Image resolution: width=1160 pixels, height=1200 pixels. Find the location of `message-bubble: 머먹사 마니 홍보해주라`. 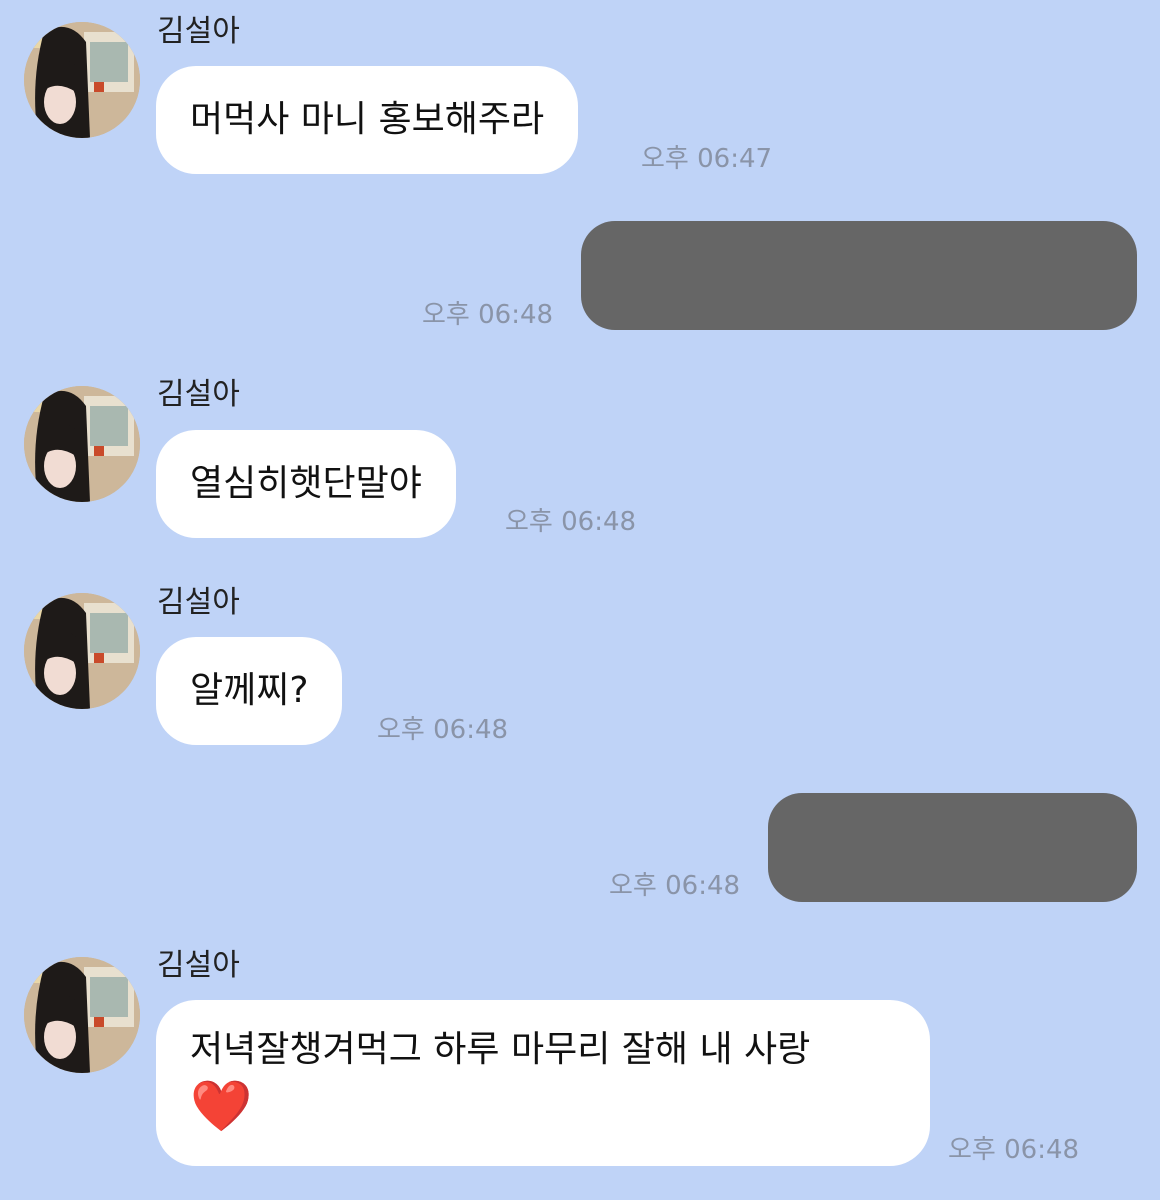

message-bubble: 머먹사 마니 홍보해주라 is located at coordinates (367, 120).